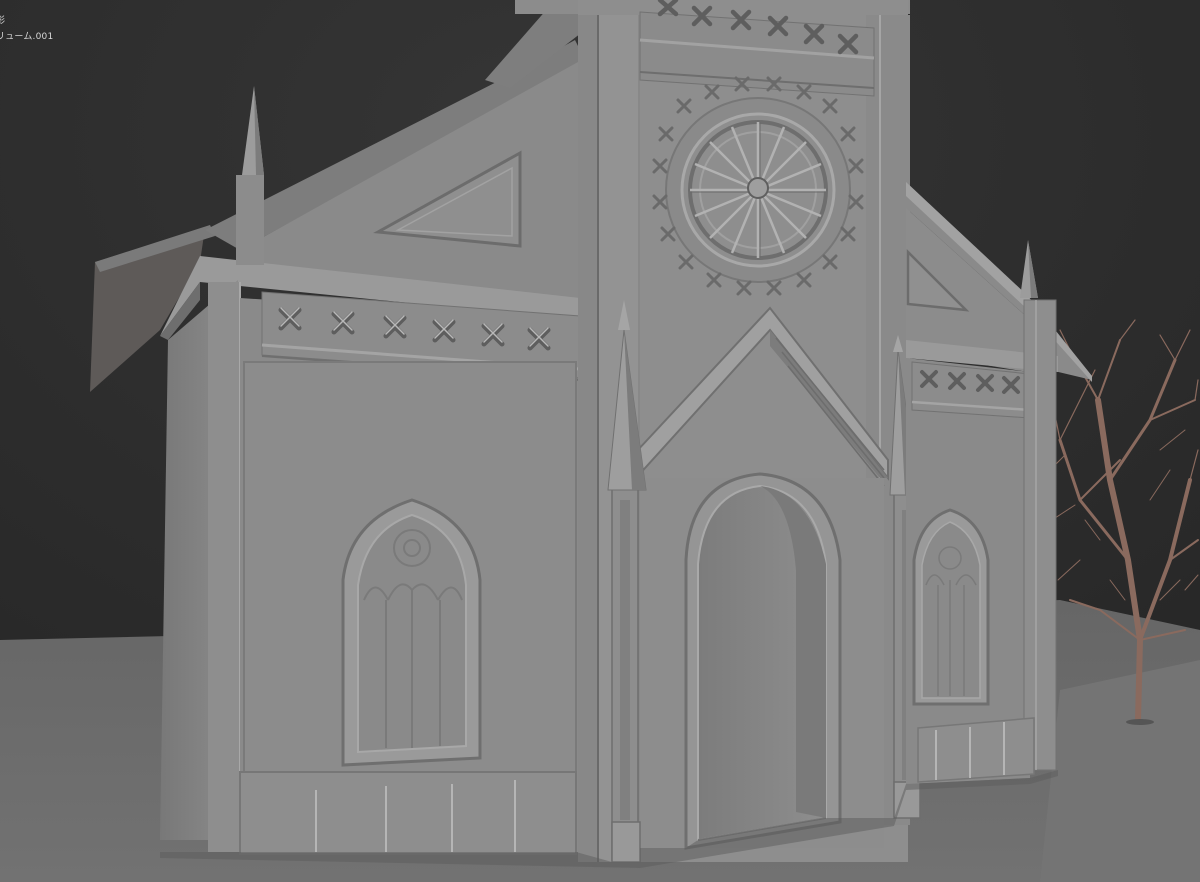  I want to click on viewport-overlay-object-name: リューム.001, so click(27, 37).